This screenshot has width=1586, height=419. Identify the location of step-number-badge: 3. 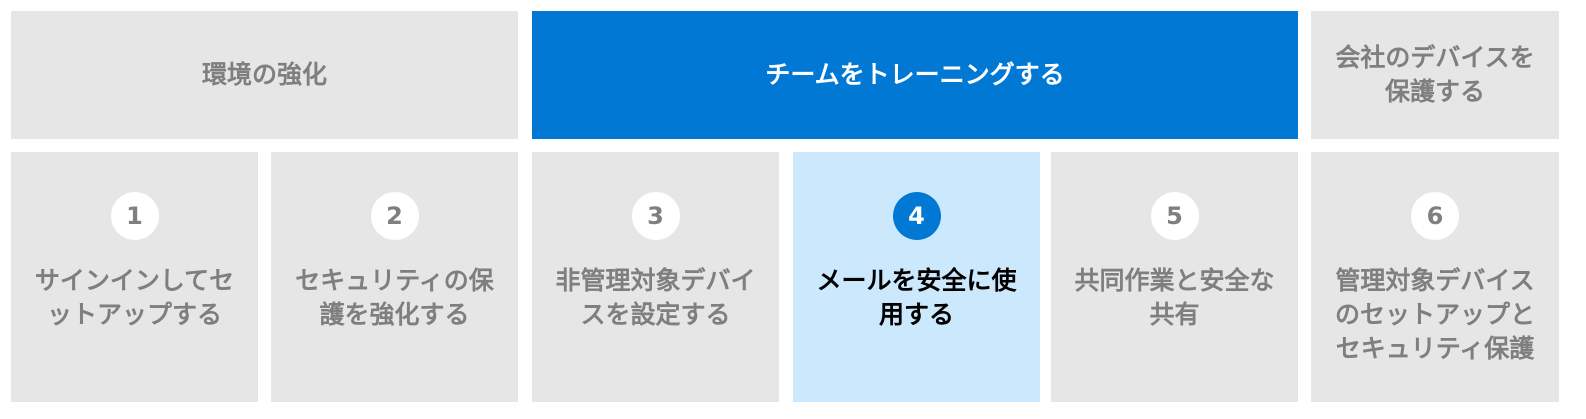
(655, 216).